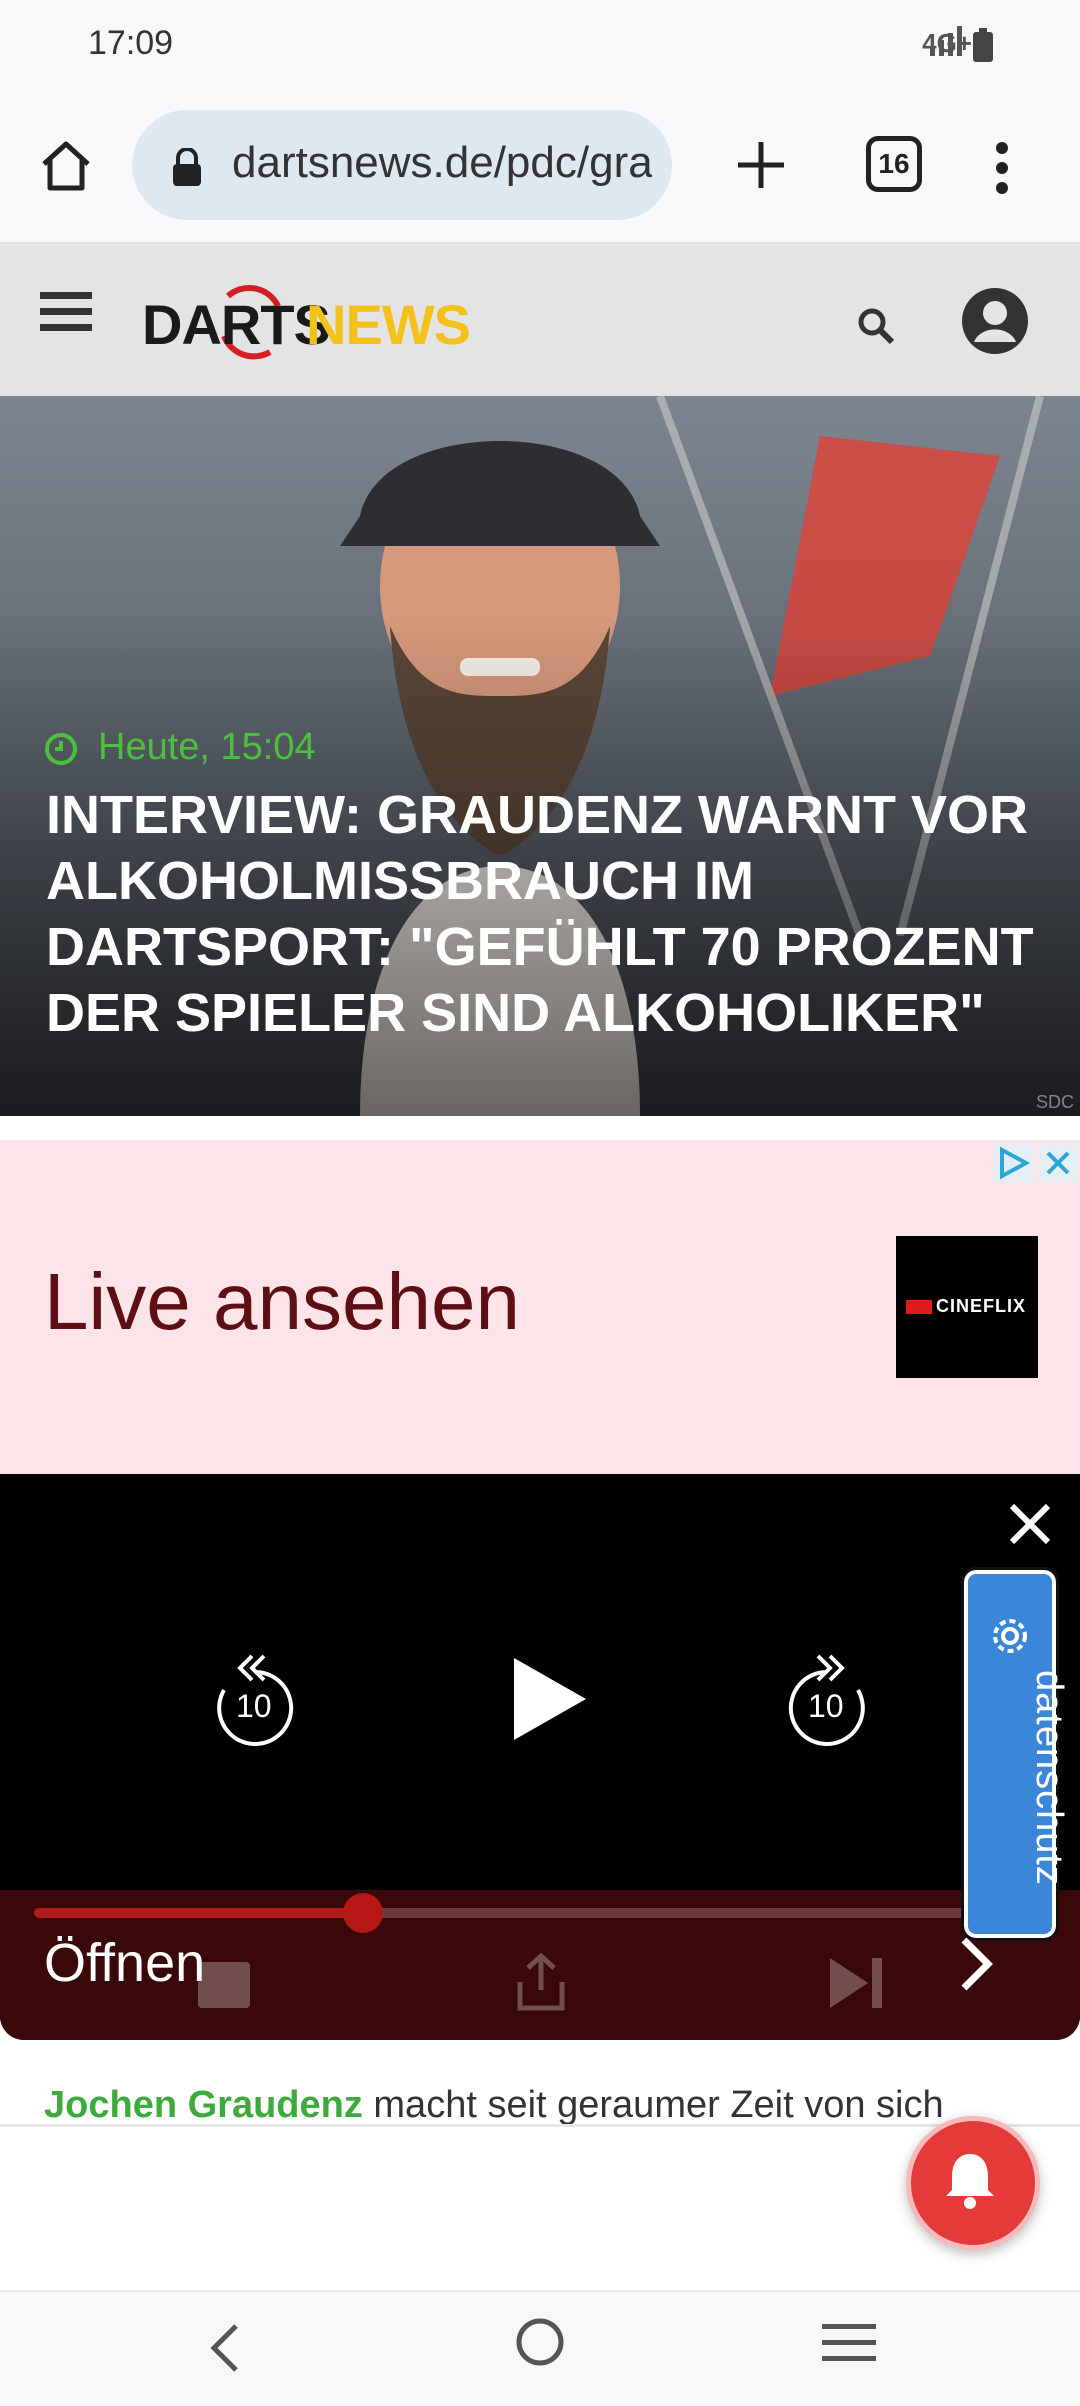 This screenshot has height=2406, width=1080. What do you see at coordinates (1002, 168) in the screenshot?
I see `more-vertical-icon` at bounding box center [1002, 168].